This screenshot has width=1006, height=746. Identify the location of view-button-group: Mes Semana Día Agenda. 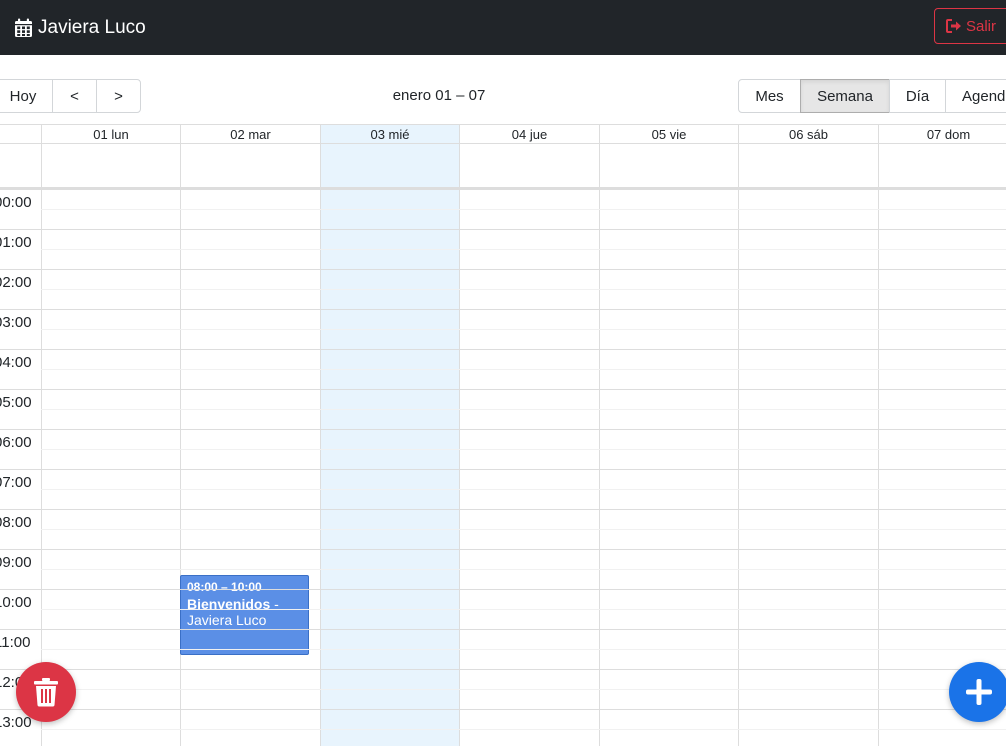
(872, 96).